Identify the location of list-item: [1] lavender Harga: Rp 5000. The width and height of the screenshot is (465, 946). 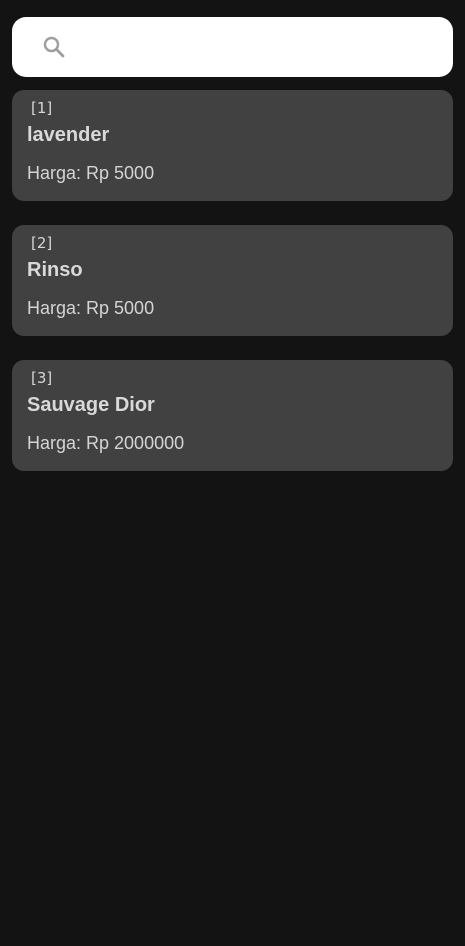
(232, 145).